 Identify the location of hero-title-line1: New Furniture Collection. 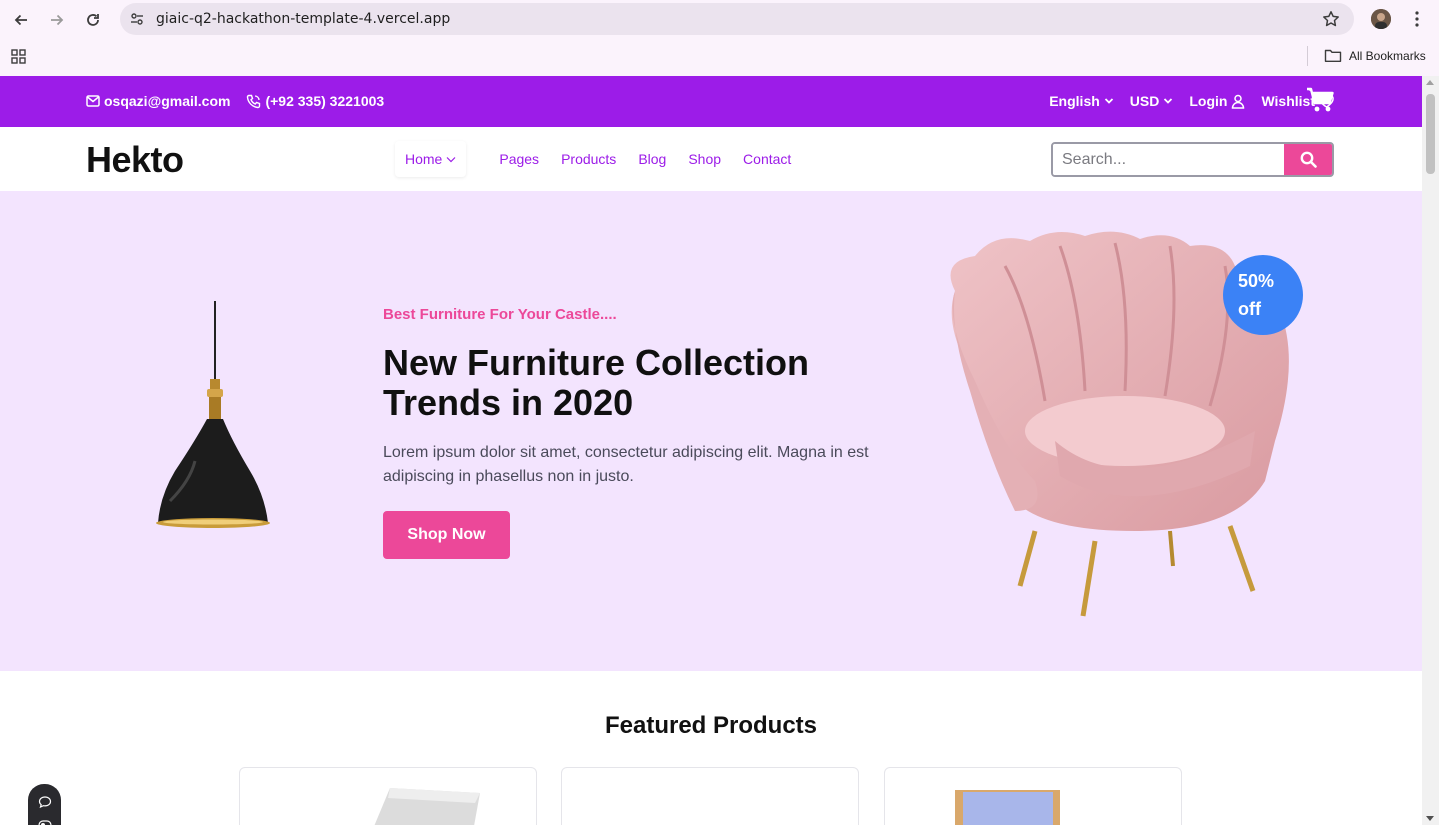
(596, 362).